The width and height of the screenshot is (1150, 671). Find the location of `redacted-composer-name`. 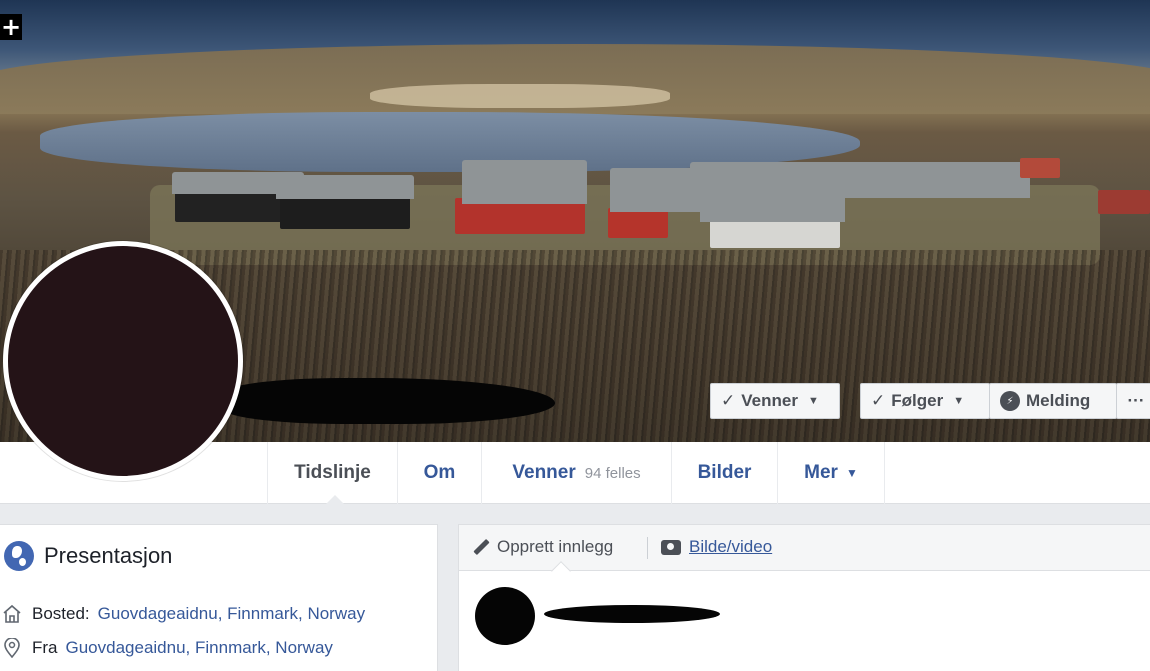

redacted-composer-name is located at coordinates (632, 614).